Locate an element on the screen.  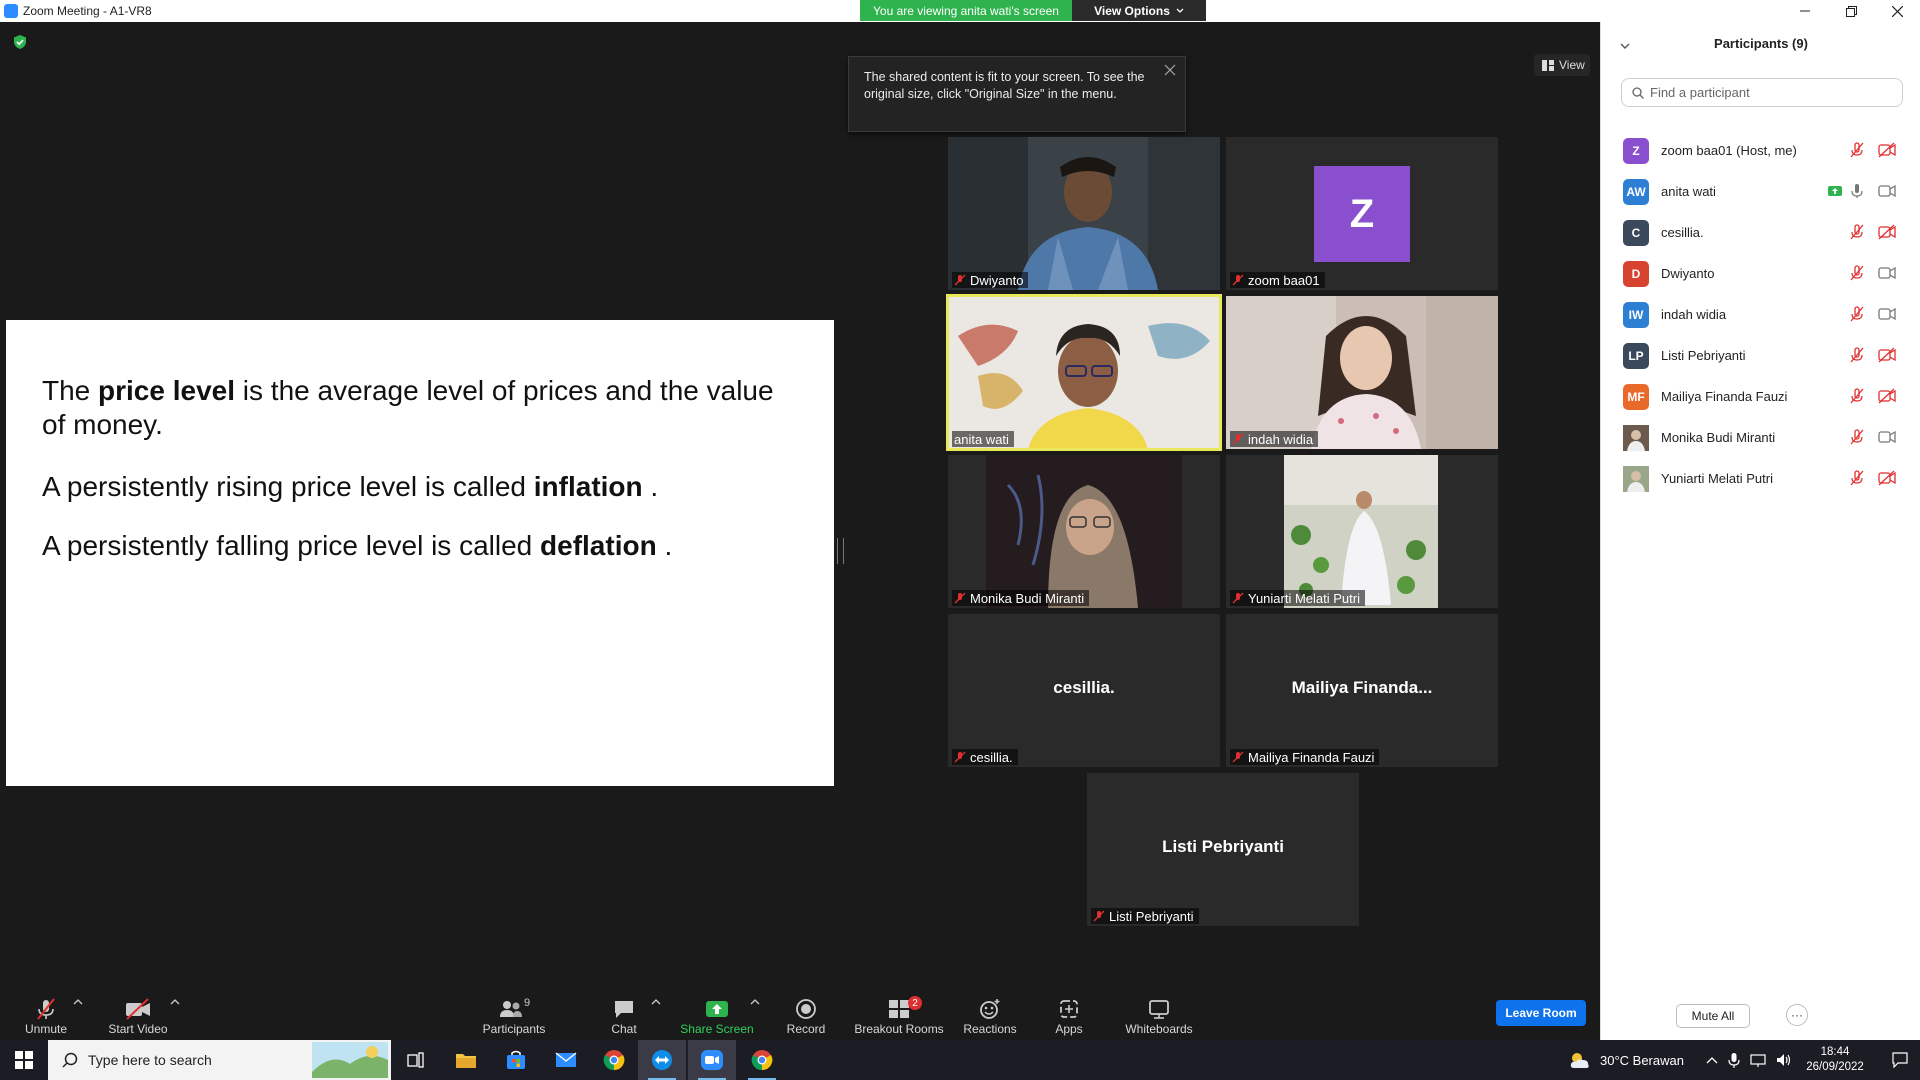
video-tile-monika-budi-miranti: Monika Budi Miranti is located at coordinates (1084, 531).